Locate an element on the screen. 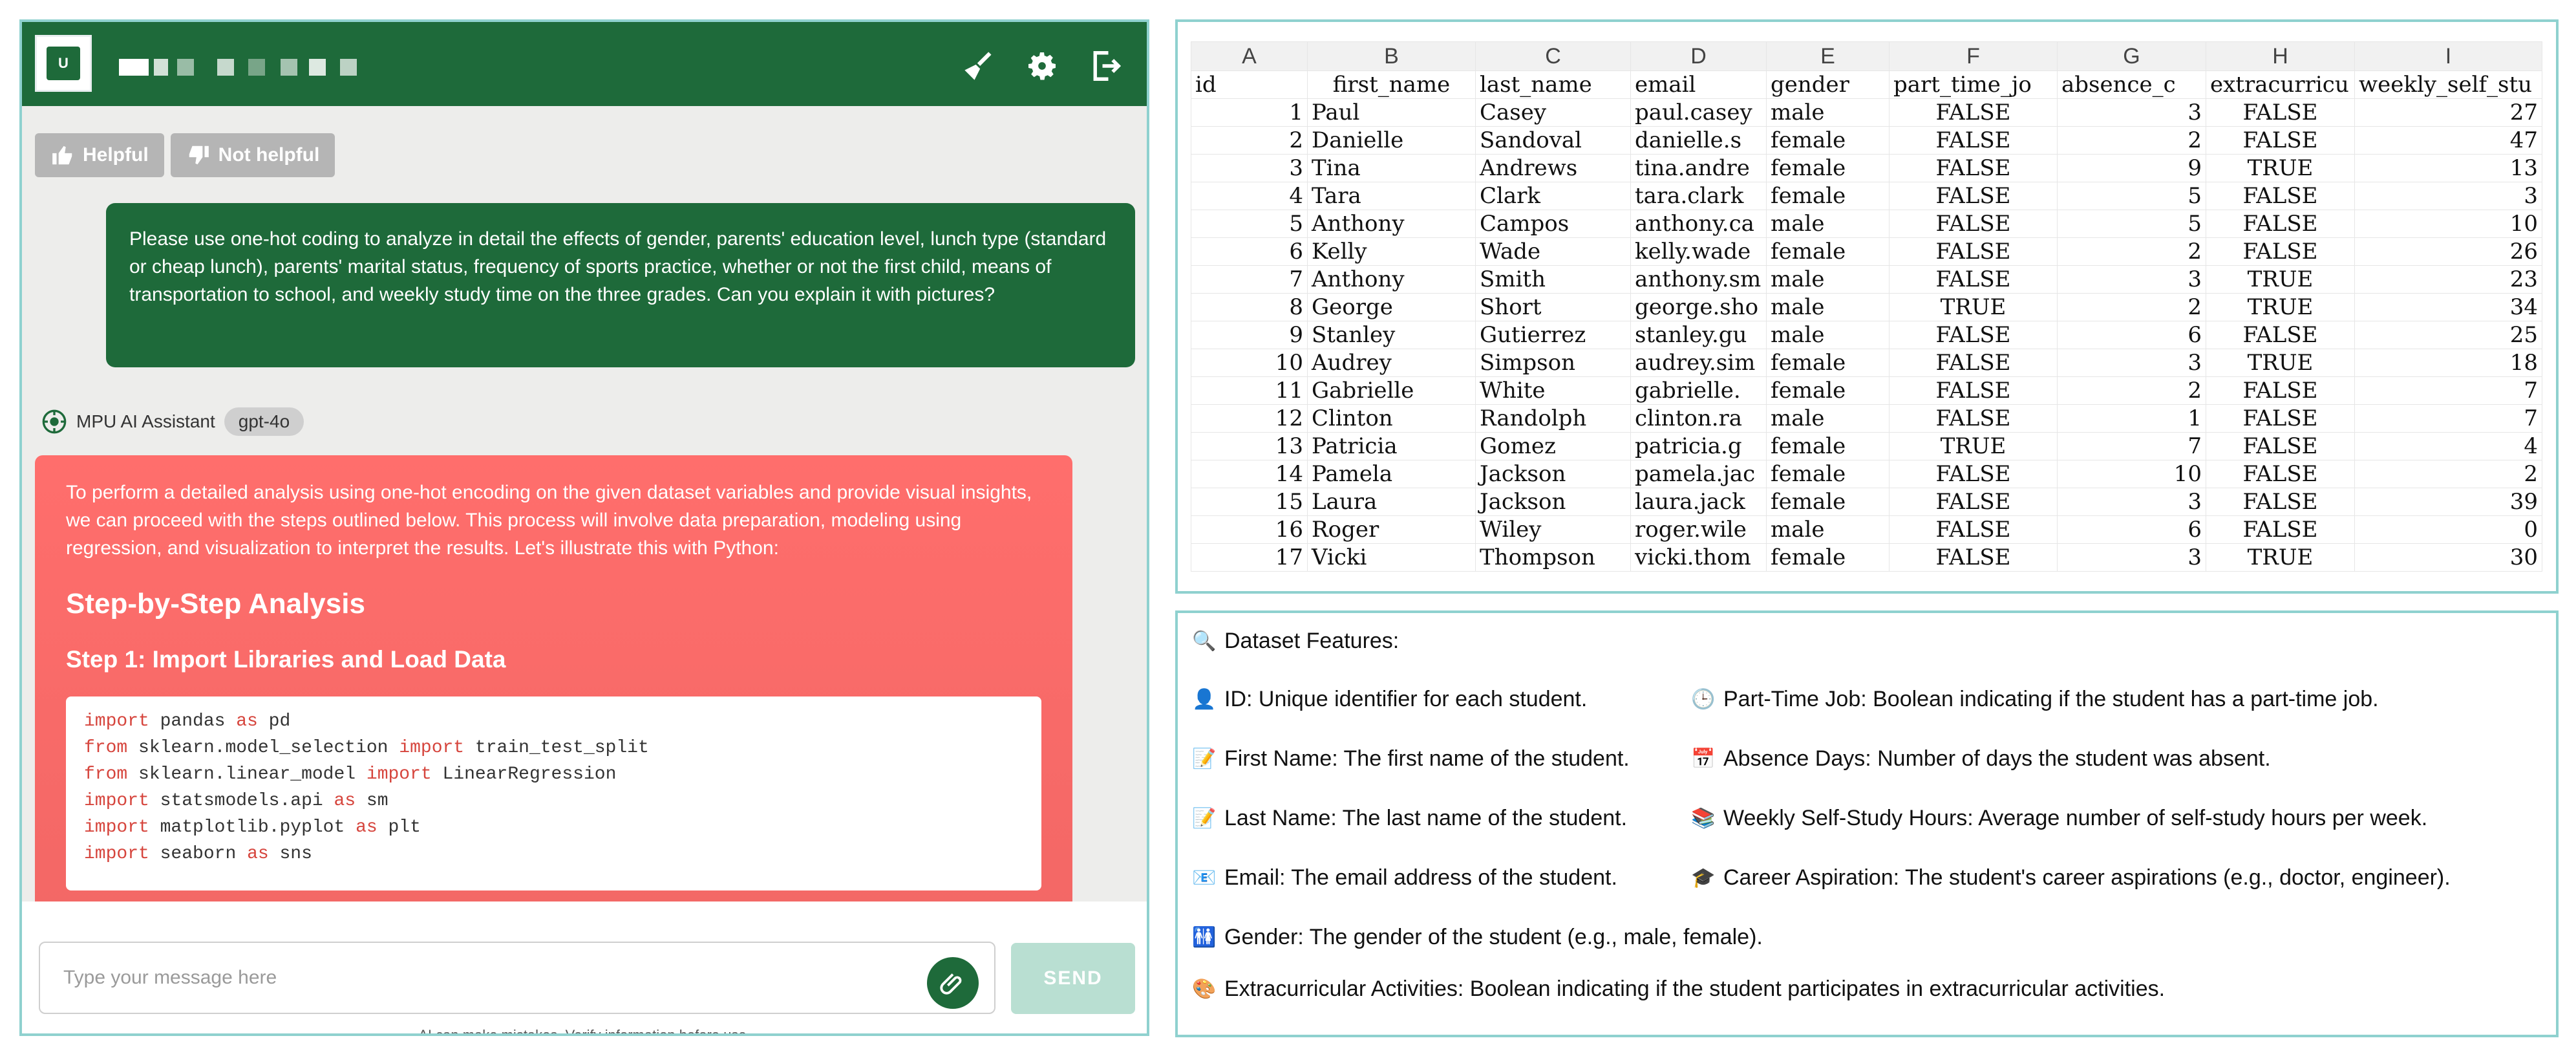 Image resolution: width=2576 pixels, height=1047 pixels. table-cell: Wiley is located at coordinates (1553, 530).